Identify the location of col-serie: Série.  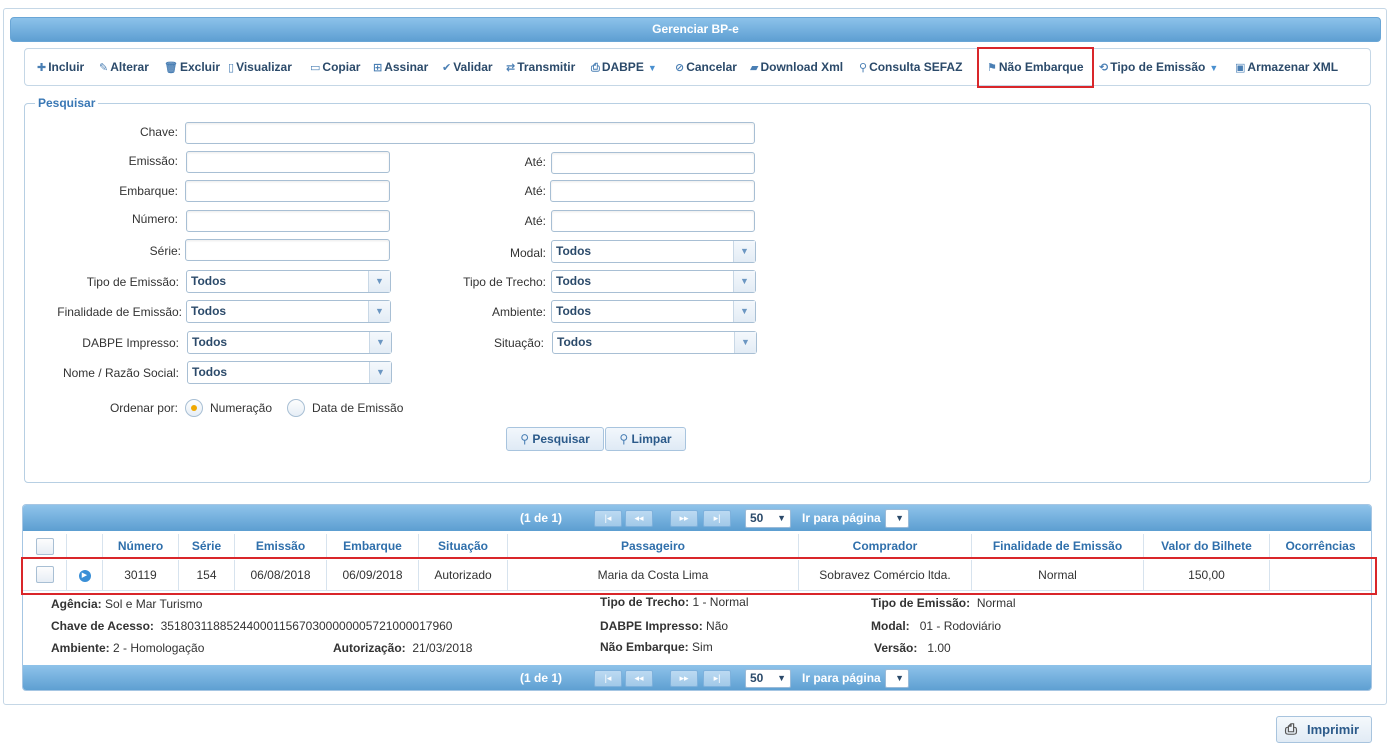
(207, 546).